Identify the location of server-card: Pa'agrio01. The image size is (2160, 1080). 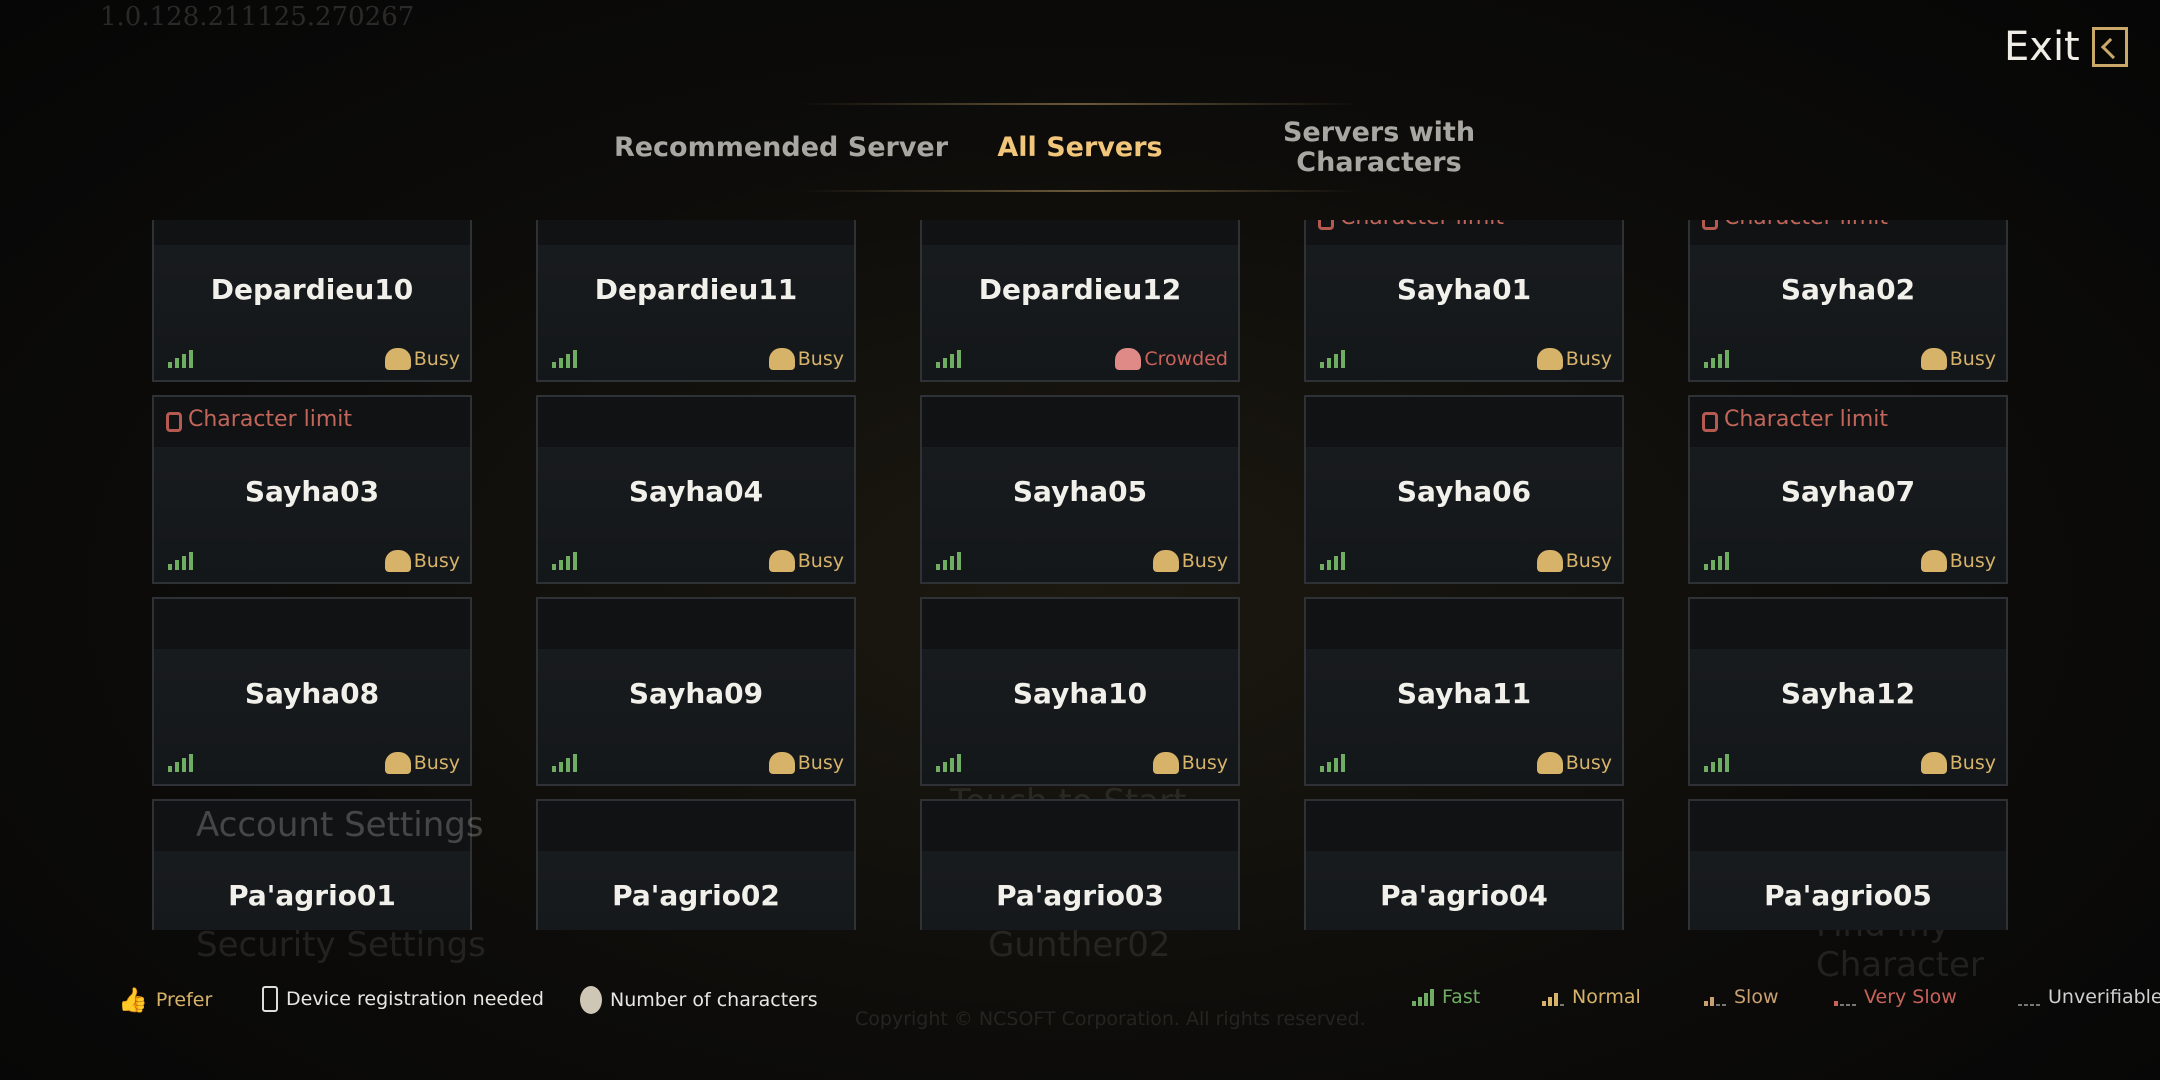
(312, 864).